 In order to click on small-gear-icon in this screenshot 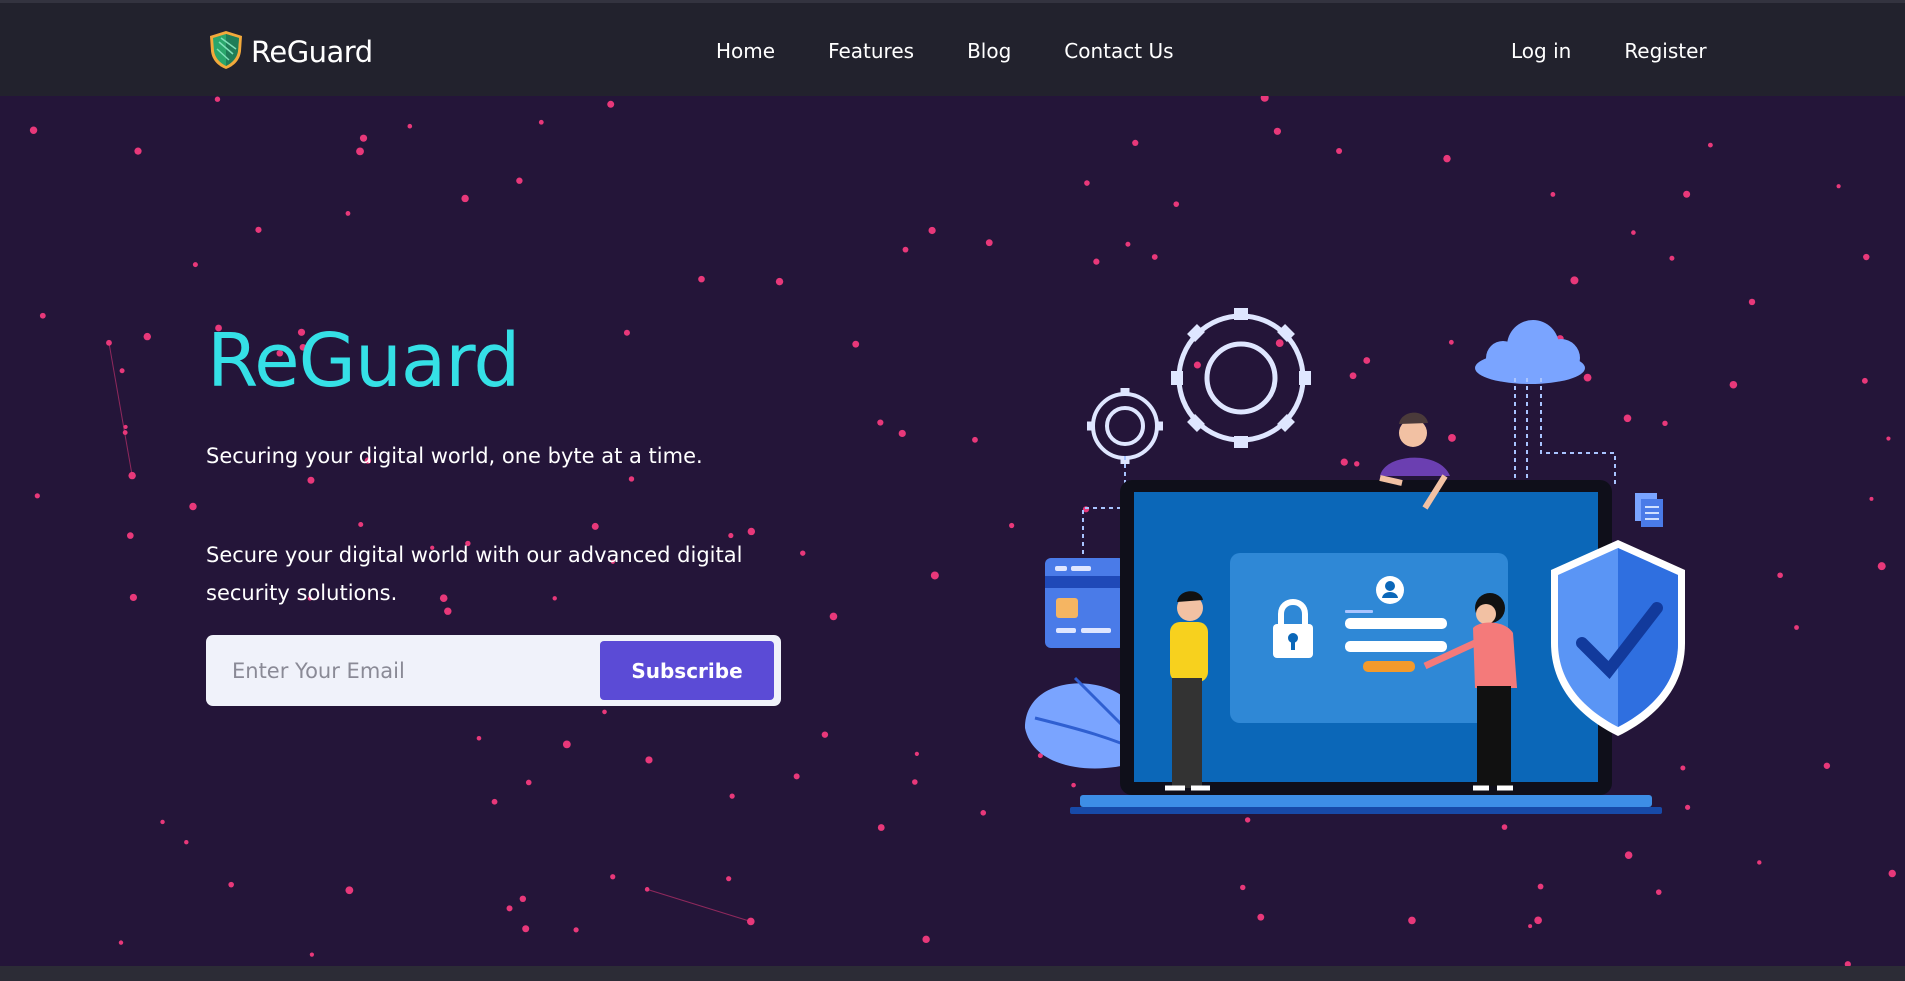, I will do `click(1125, 426)`.